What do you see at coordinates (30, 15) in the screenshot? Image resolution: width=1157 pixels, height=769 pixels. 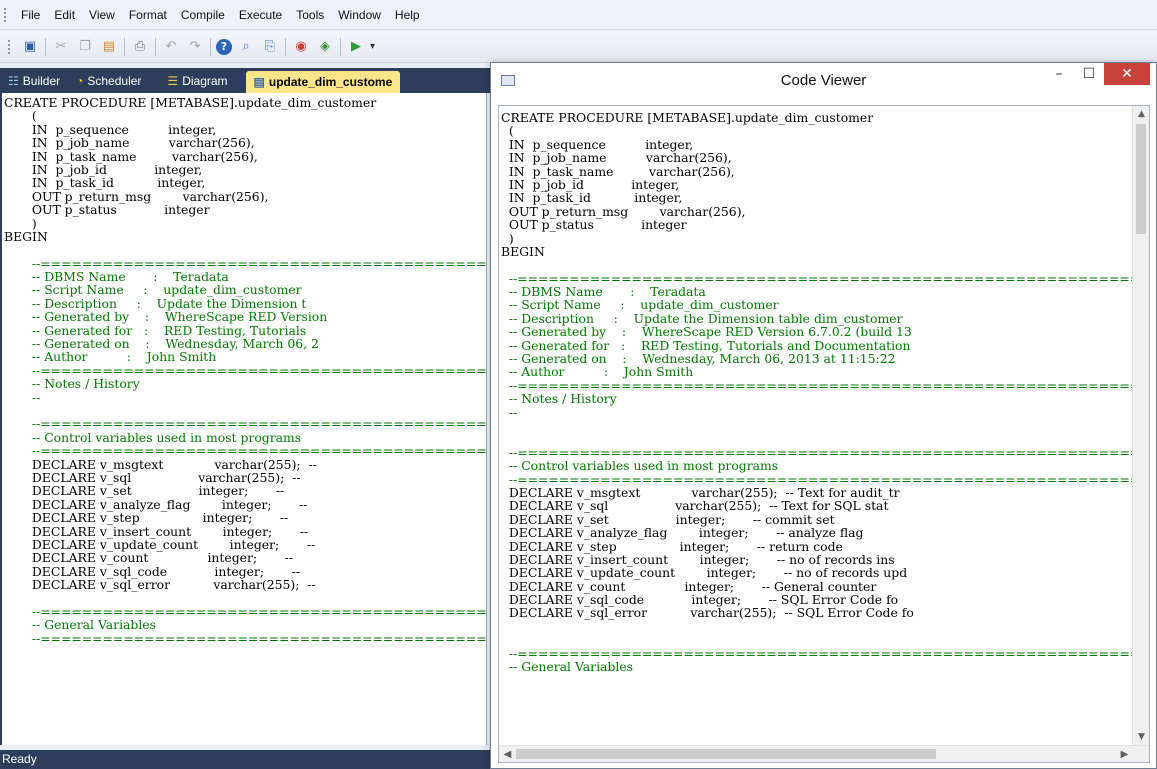 I see `menu-file: File` at bounding box center [30, 15].